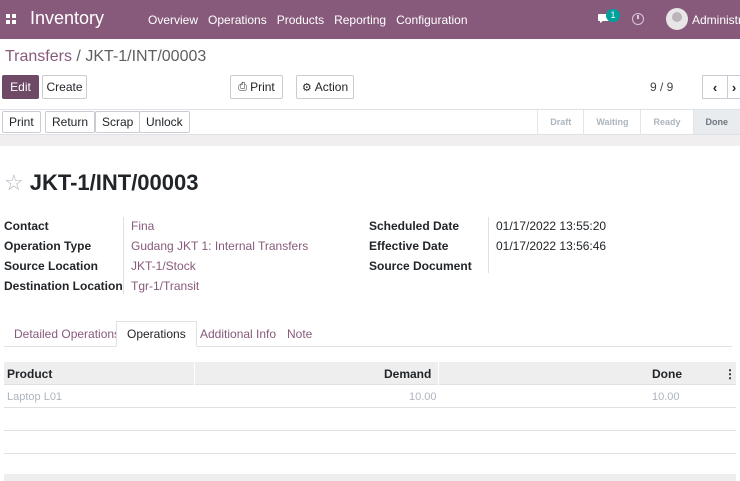 The image size is (740, 481). Describe the element at coordinates (666, 397) in the screenshot. I see `row-done: 10.00` at that location.